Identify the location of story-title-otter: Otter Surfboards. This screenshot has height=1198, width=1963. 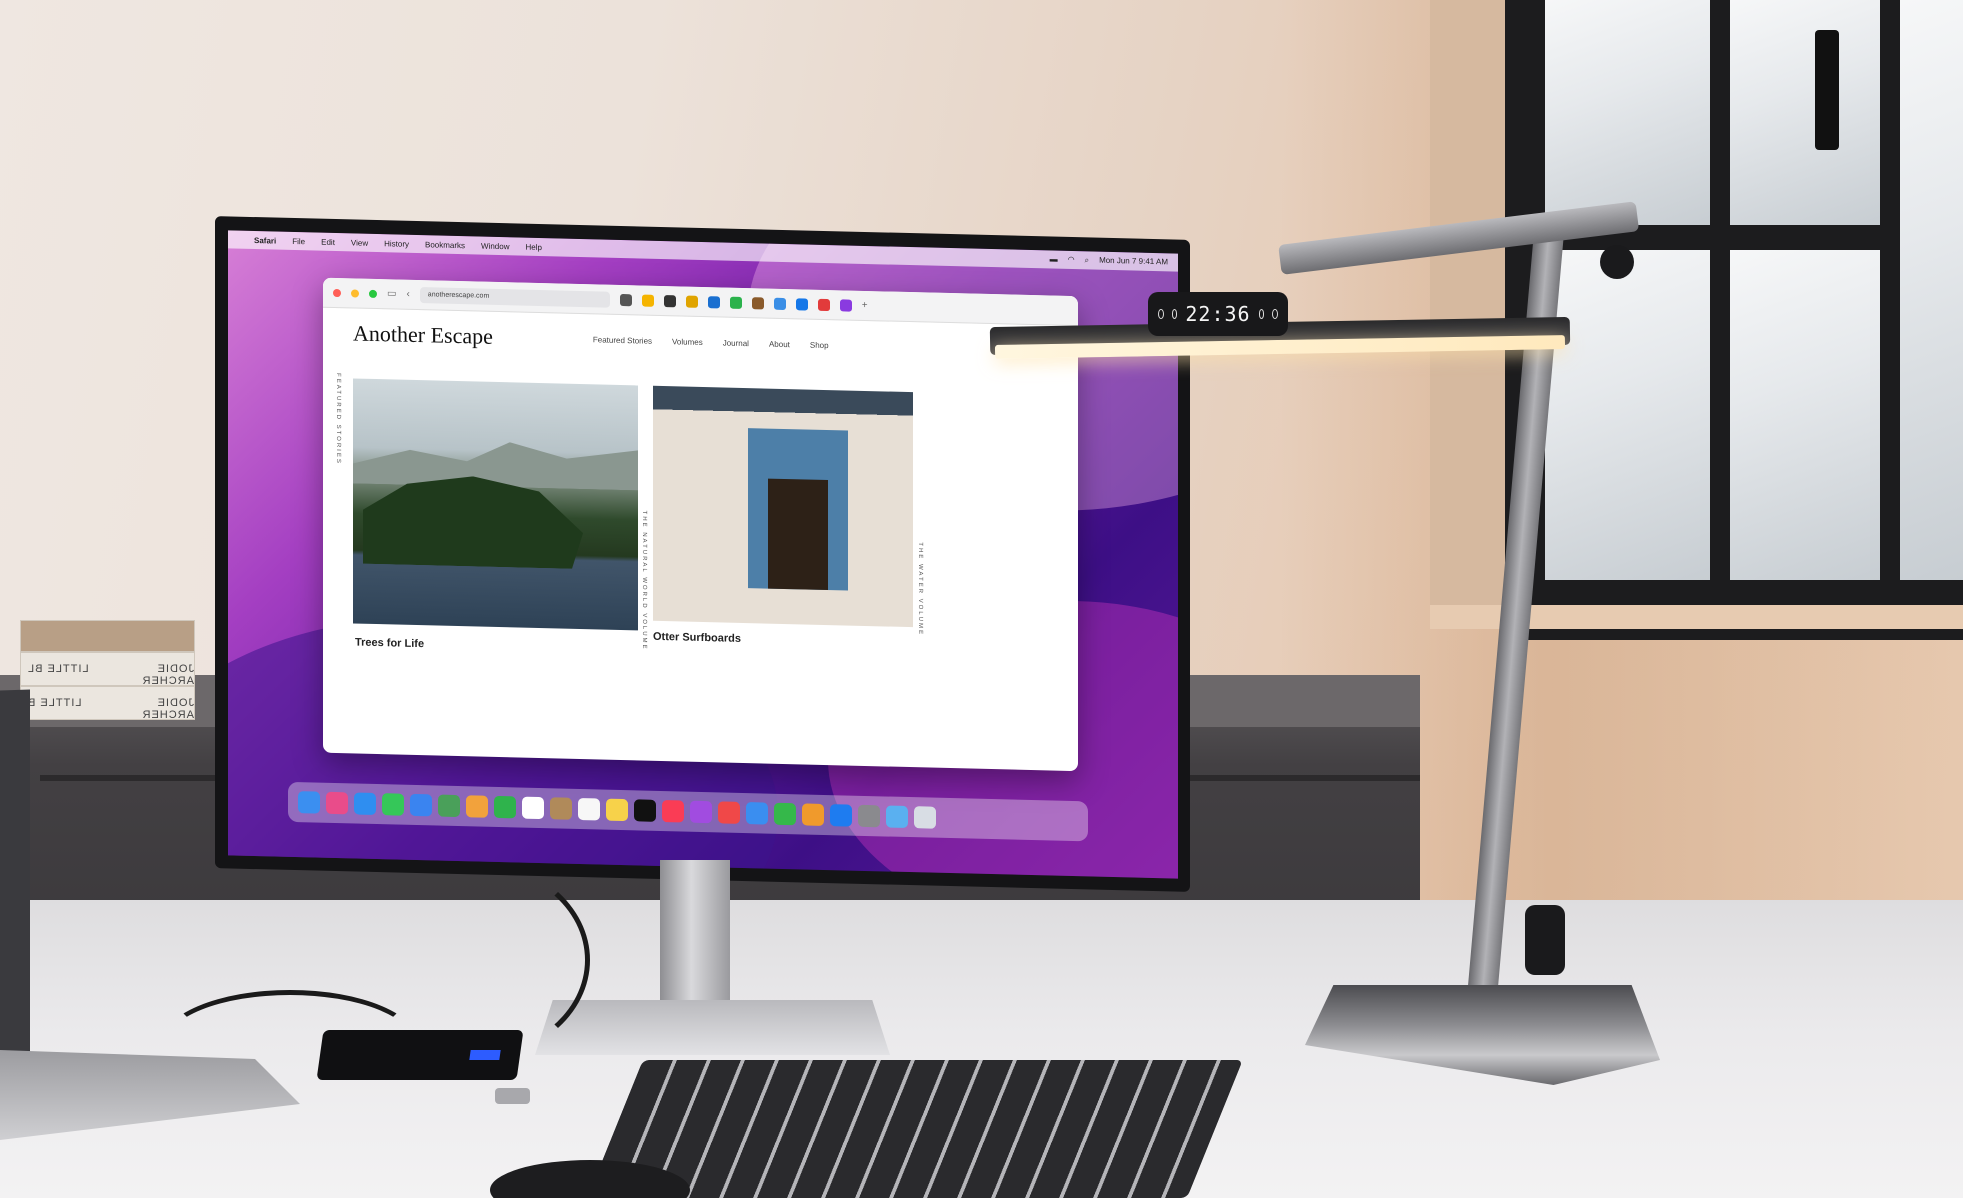
(697, 638).